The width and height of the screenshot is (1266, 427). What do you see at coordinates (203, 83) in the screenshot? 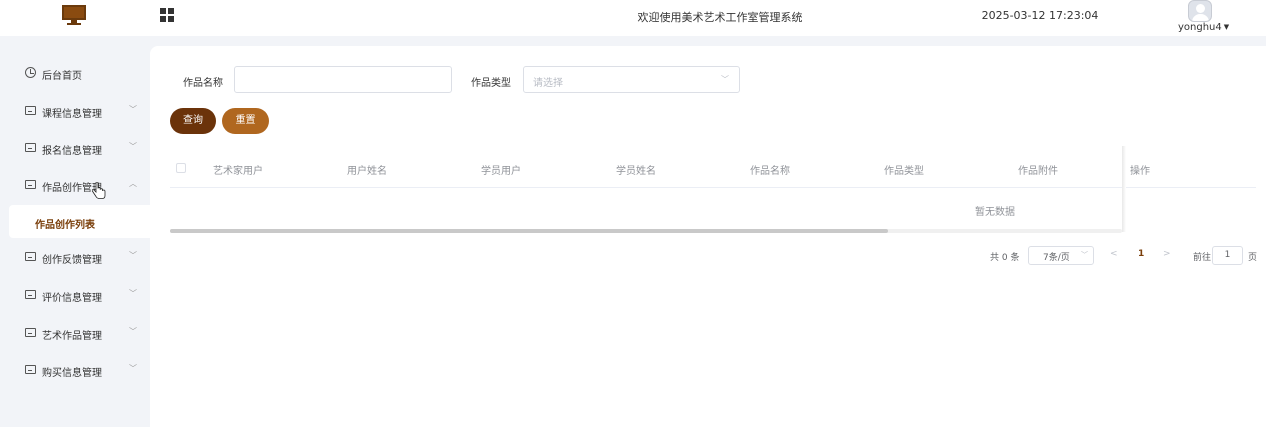
I see `work-name-label: 作品名称` at bounding box center [203, 83].